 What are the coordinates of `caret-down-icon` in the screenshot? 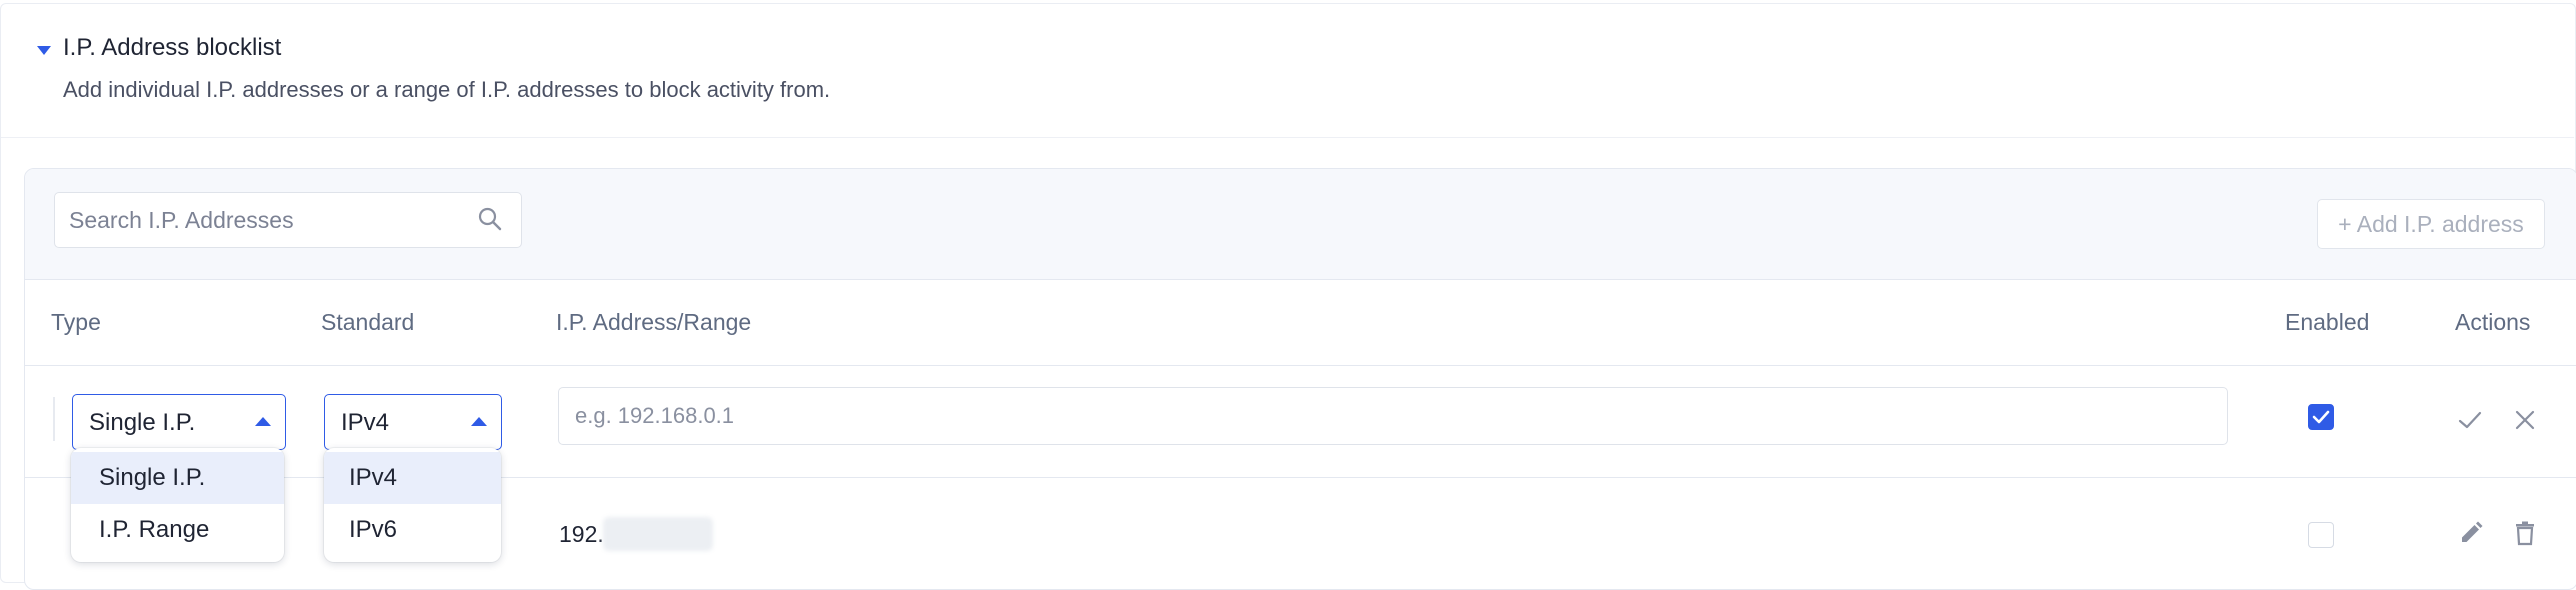 It's located at (44, 50).